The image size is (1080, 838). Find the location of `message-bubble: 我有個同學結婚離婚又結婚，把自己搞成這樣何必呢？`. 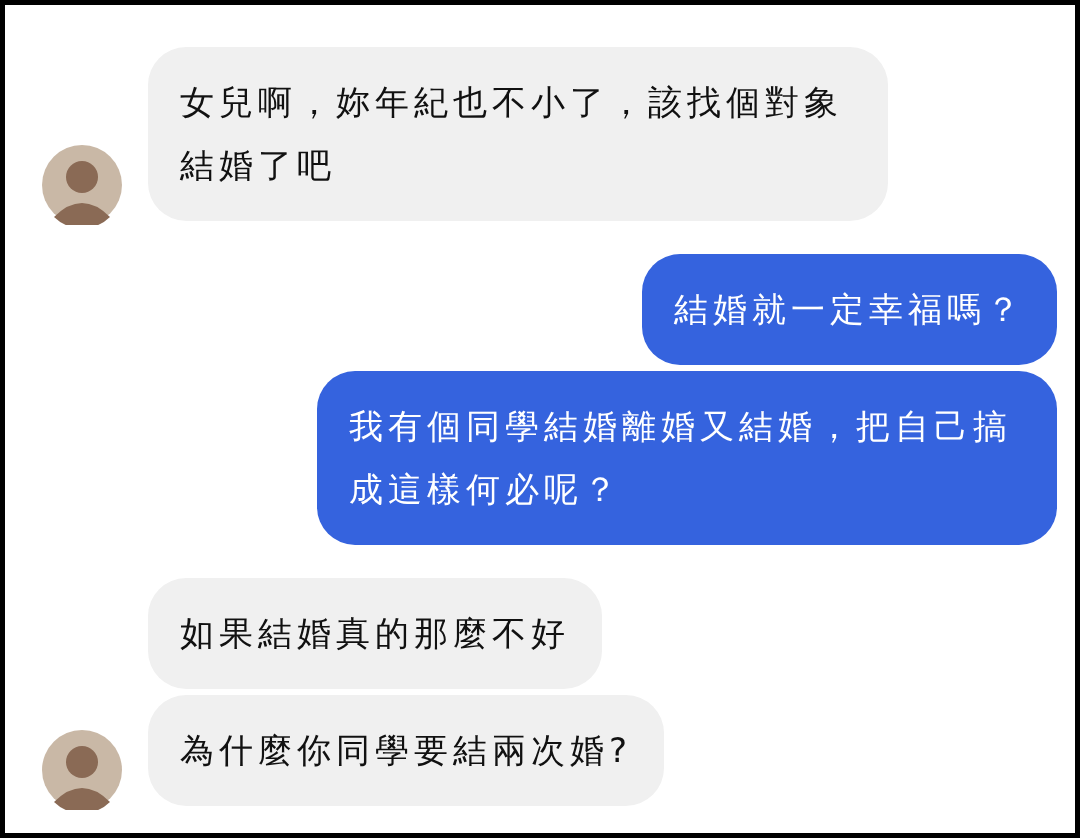

message-bubble: 我有個同學結婚離婚又結婚，把自己搞成這樣何必呢？ is located at coordinates (687, 458).